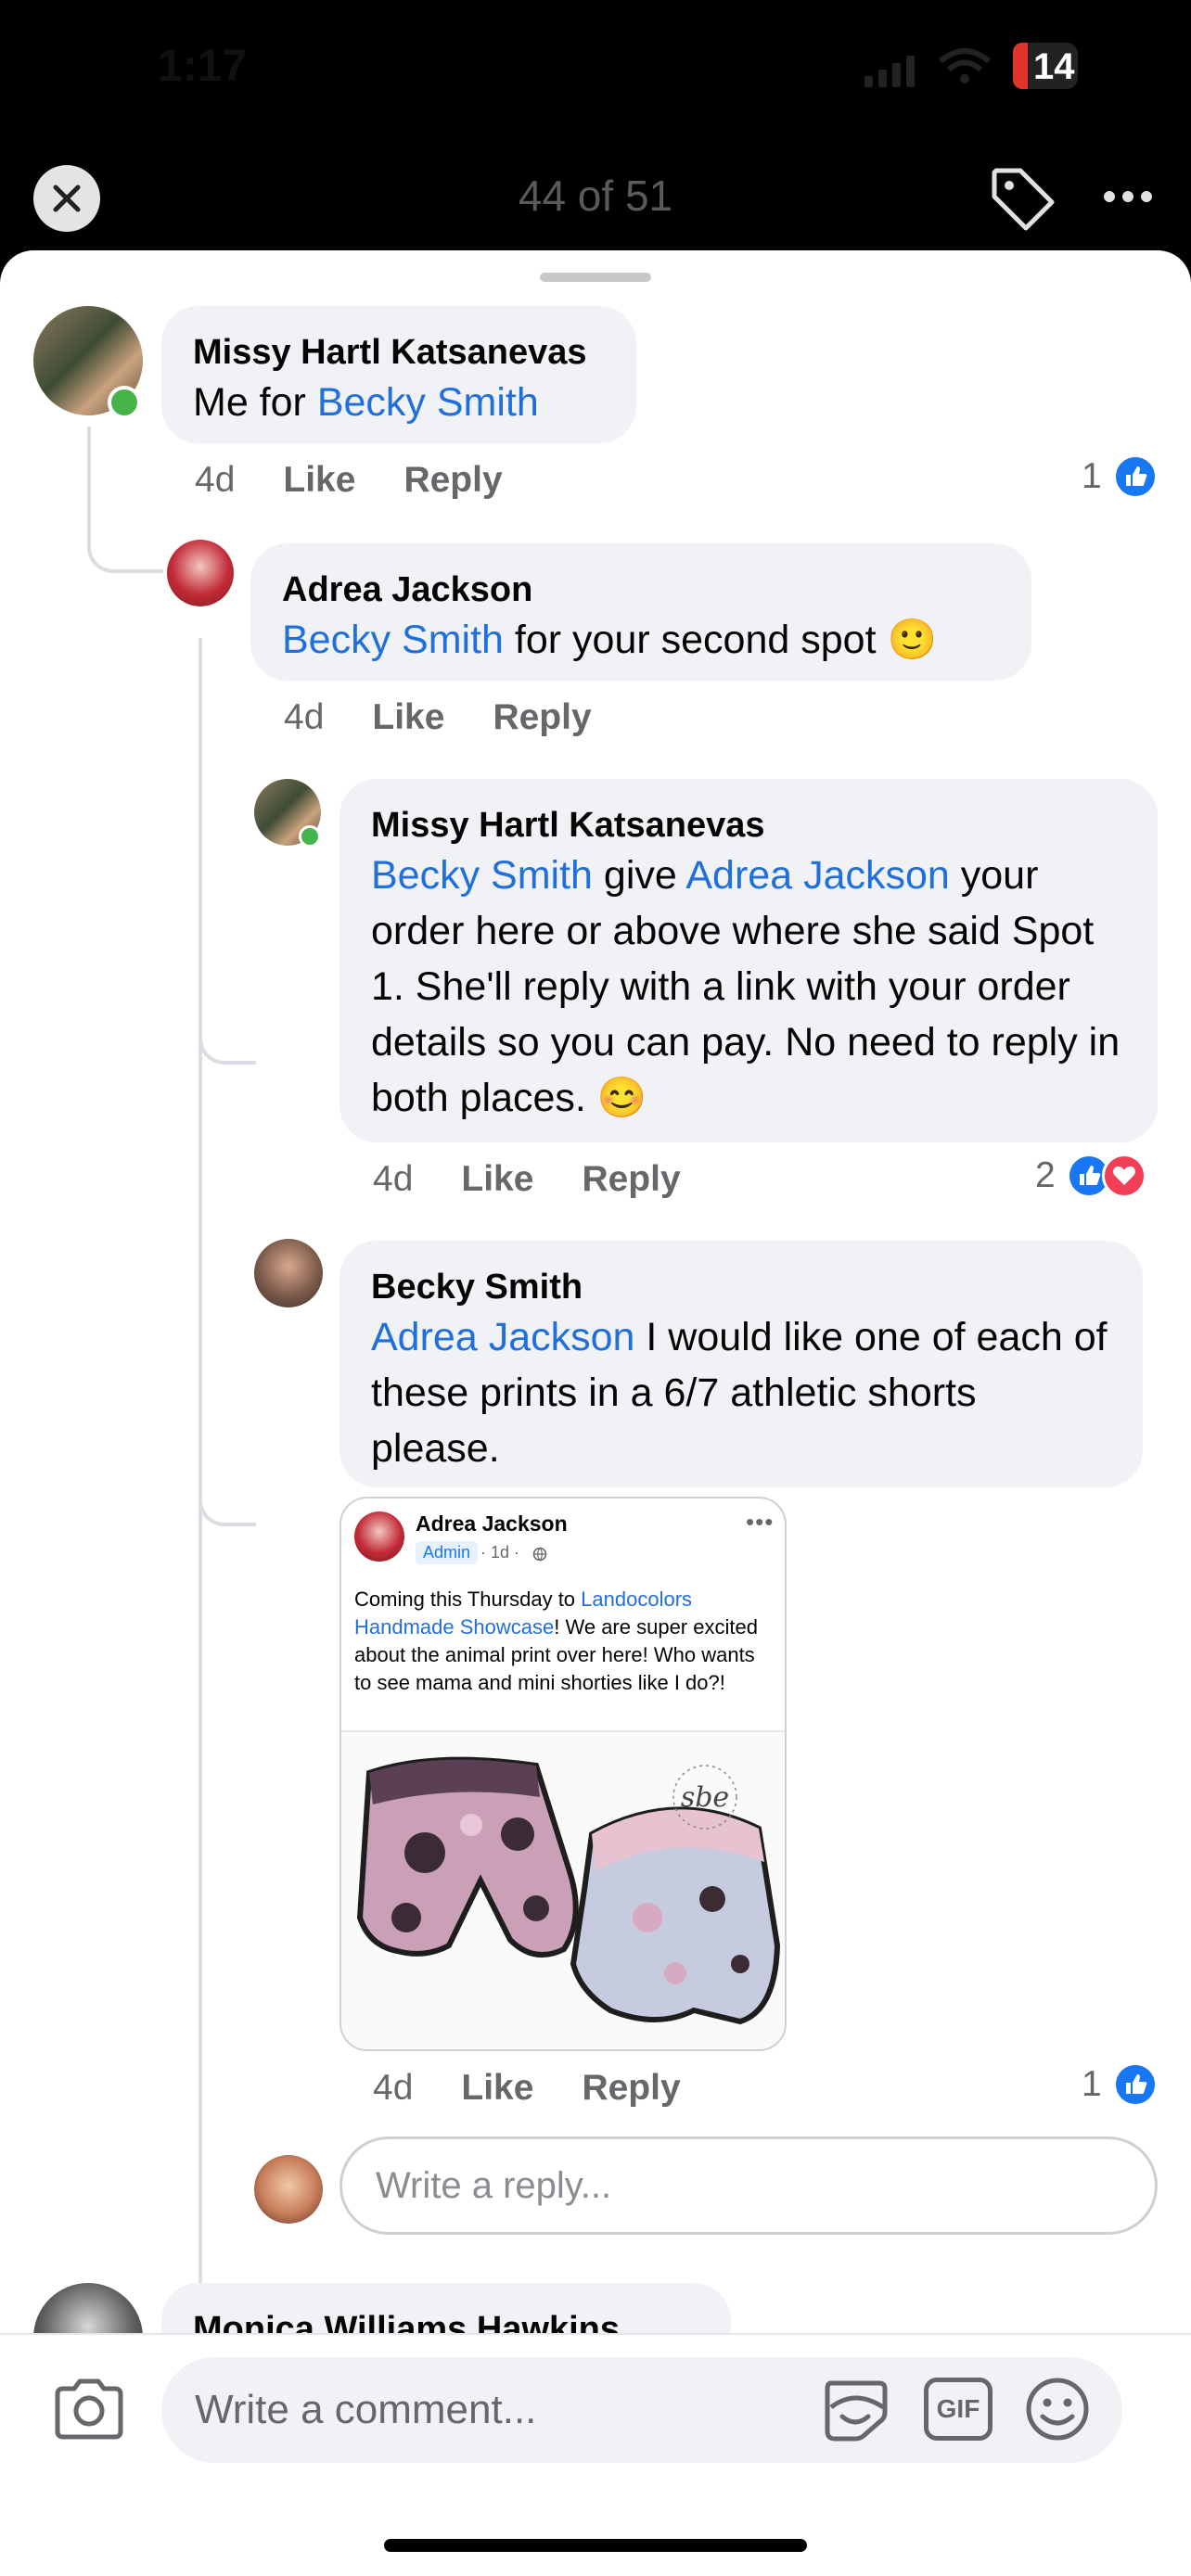 This screenshot has height=2576, width=1191. Describe the element at coordinates (468, 1599) in the screenshot. I see `shared-post-text-before: Coming this Thursday to` at that location.